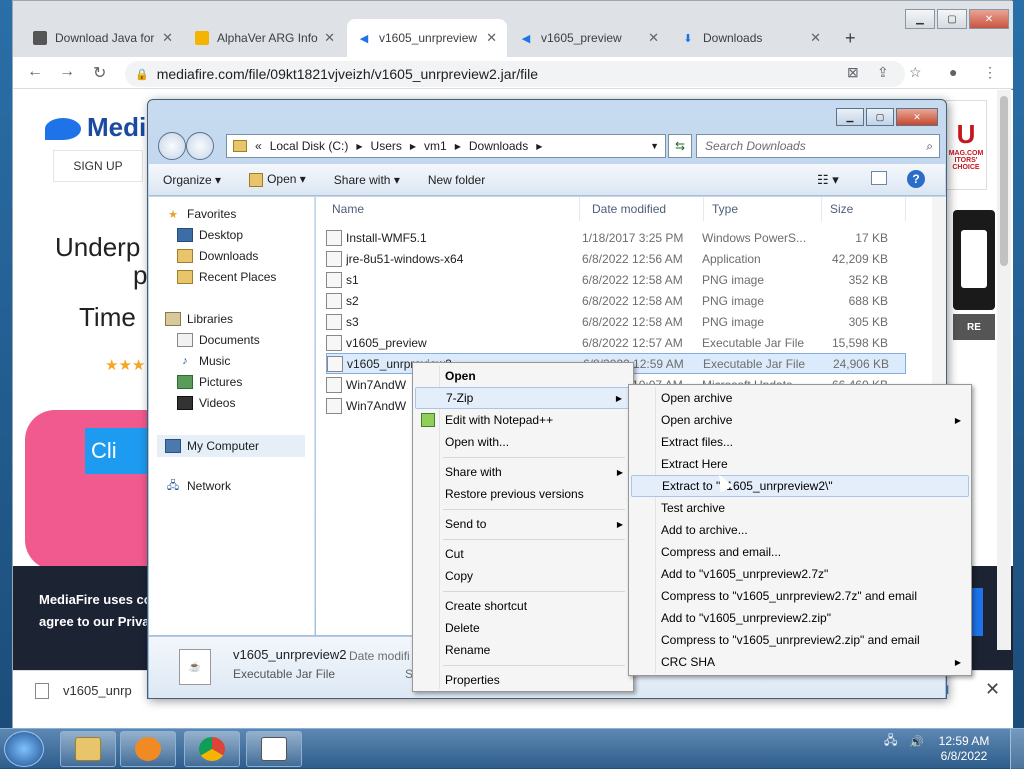  I want to click on tab-alphaver: AlphaVer ARG Info ✕, so click(265, 38).